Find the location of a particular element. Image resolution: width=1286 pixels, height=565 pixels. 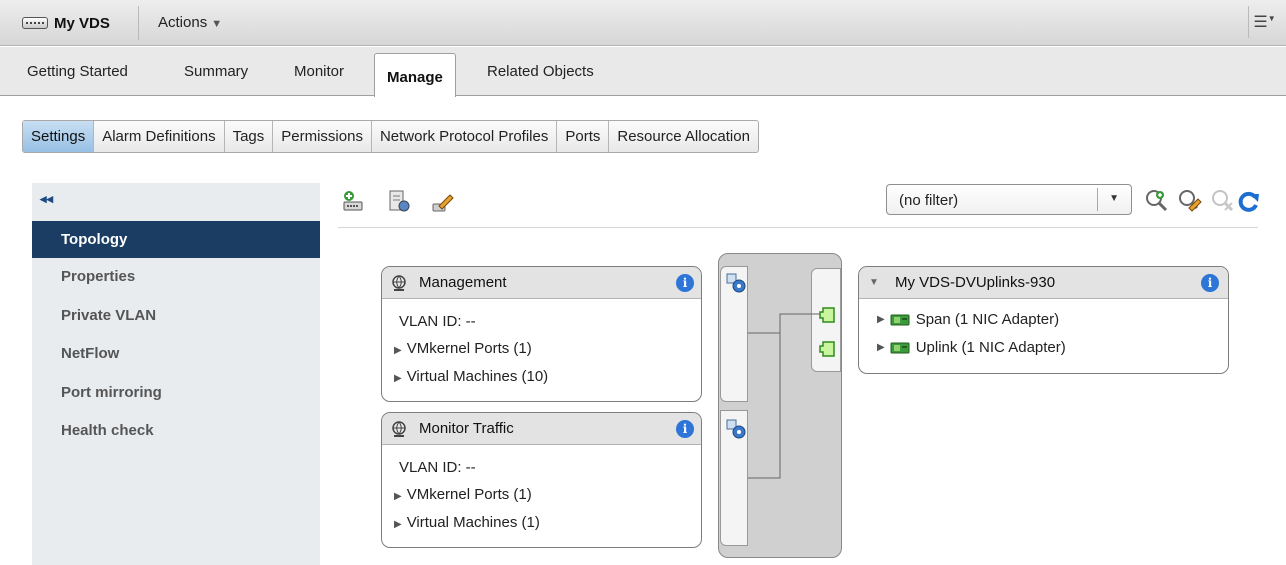

port-group-header: Monitor Traffic i is located at coordinates (541, 429).